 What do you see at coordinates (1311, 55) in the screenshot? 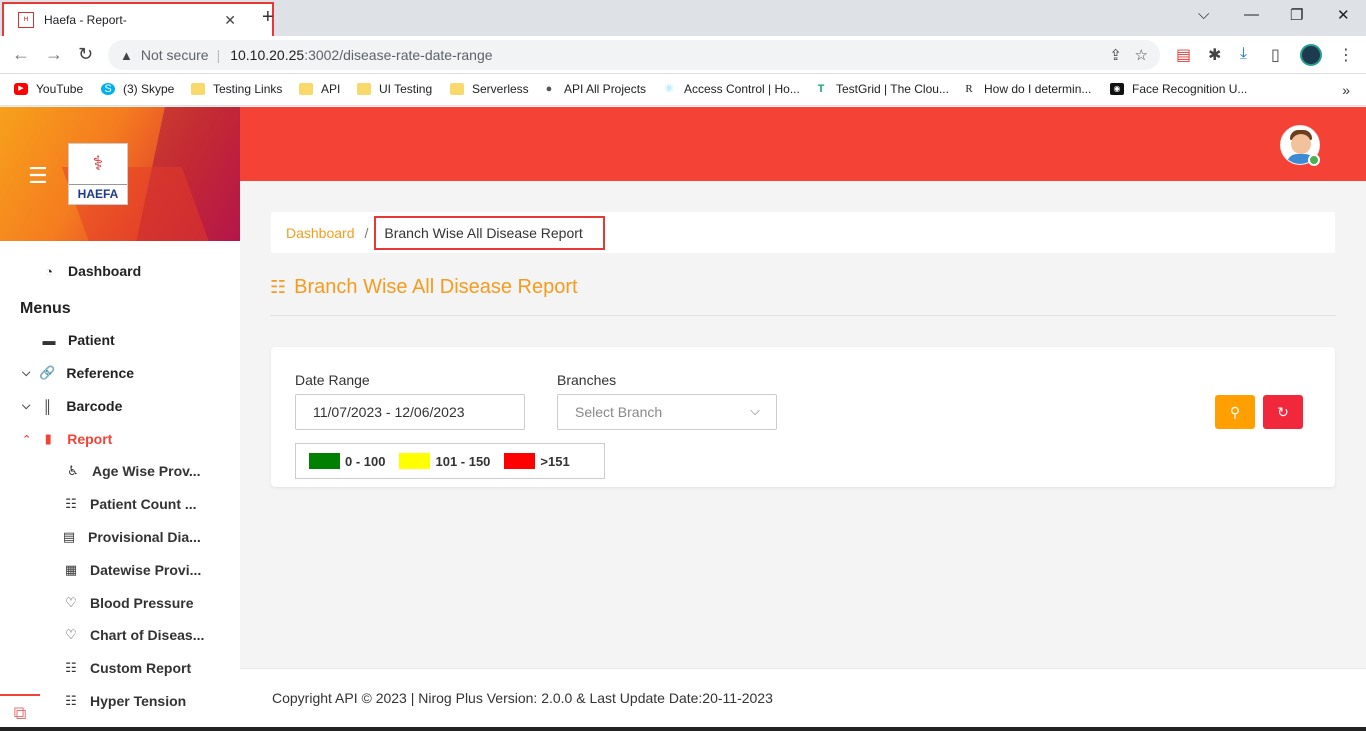
I see `profile-avatar-icon` at bounding box center [1311, 55].